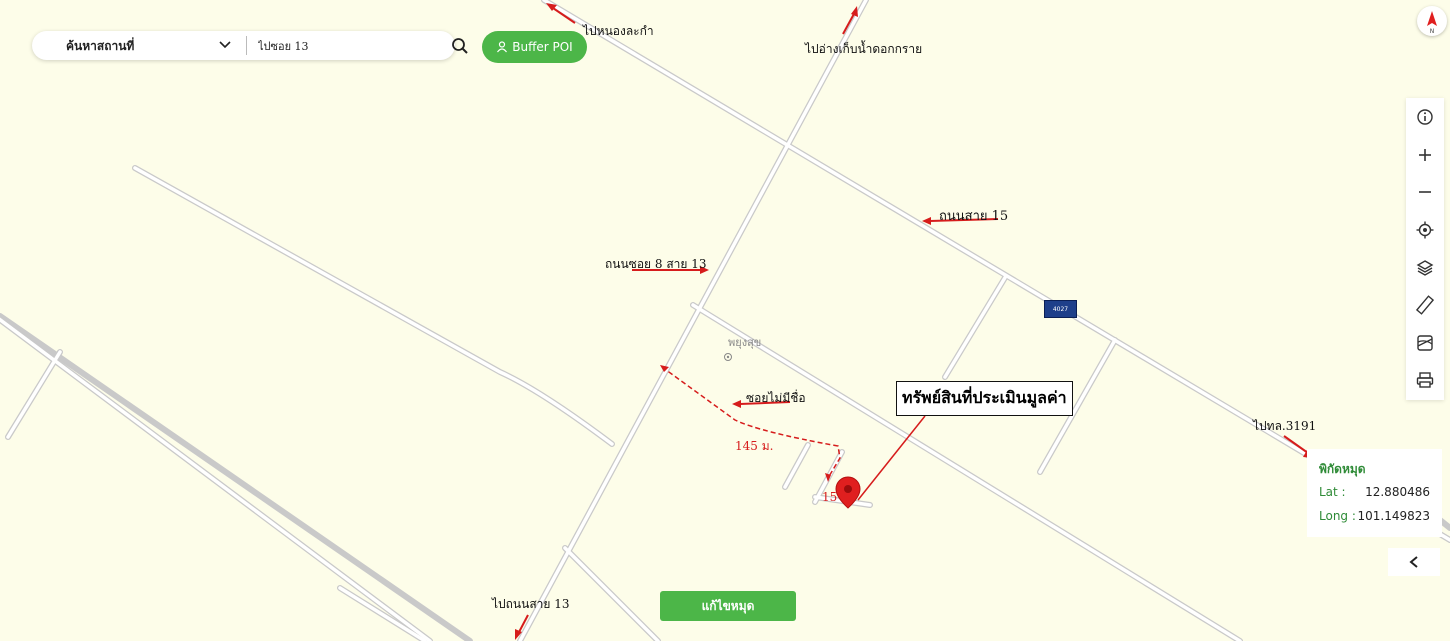 This screenshot has width=1450, height=641. What do you see at coordinates (974, 216) in the screenshot?
I see `label-sai-15-road: ถนนสาย 15` at bounding box center [974, 216].